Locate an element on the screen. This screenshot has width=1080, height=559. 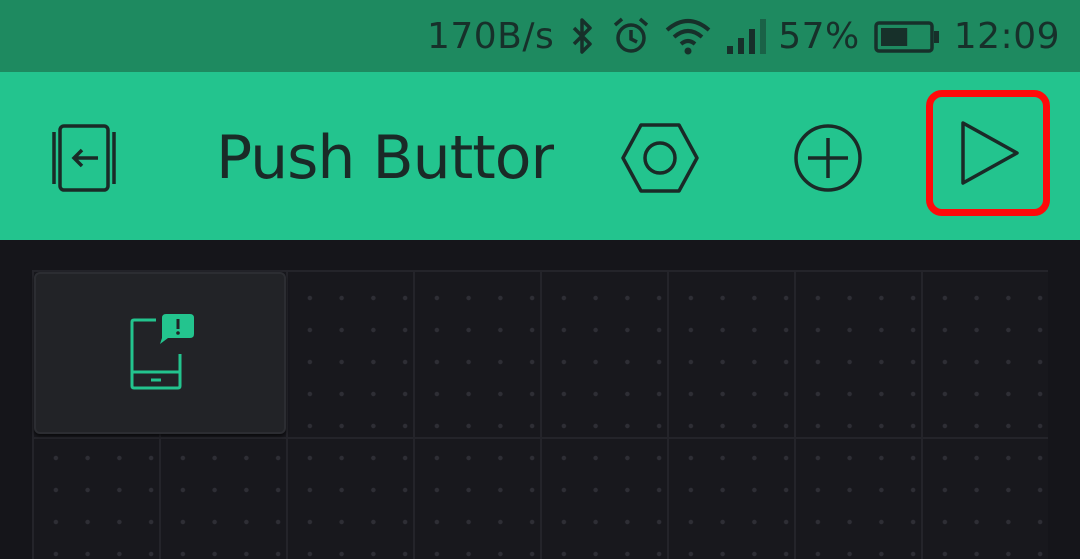
alarm-icon is located at coordinates (631, 36).